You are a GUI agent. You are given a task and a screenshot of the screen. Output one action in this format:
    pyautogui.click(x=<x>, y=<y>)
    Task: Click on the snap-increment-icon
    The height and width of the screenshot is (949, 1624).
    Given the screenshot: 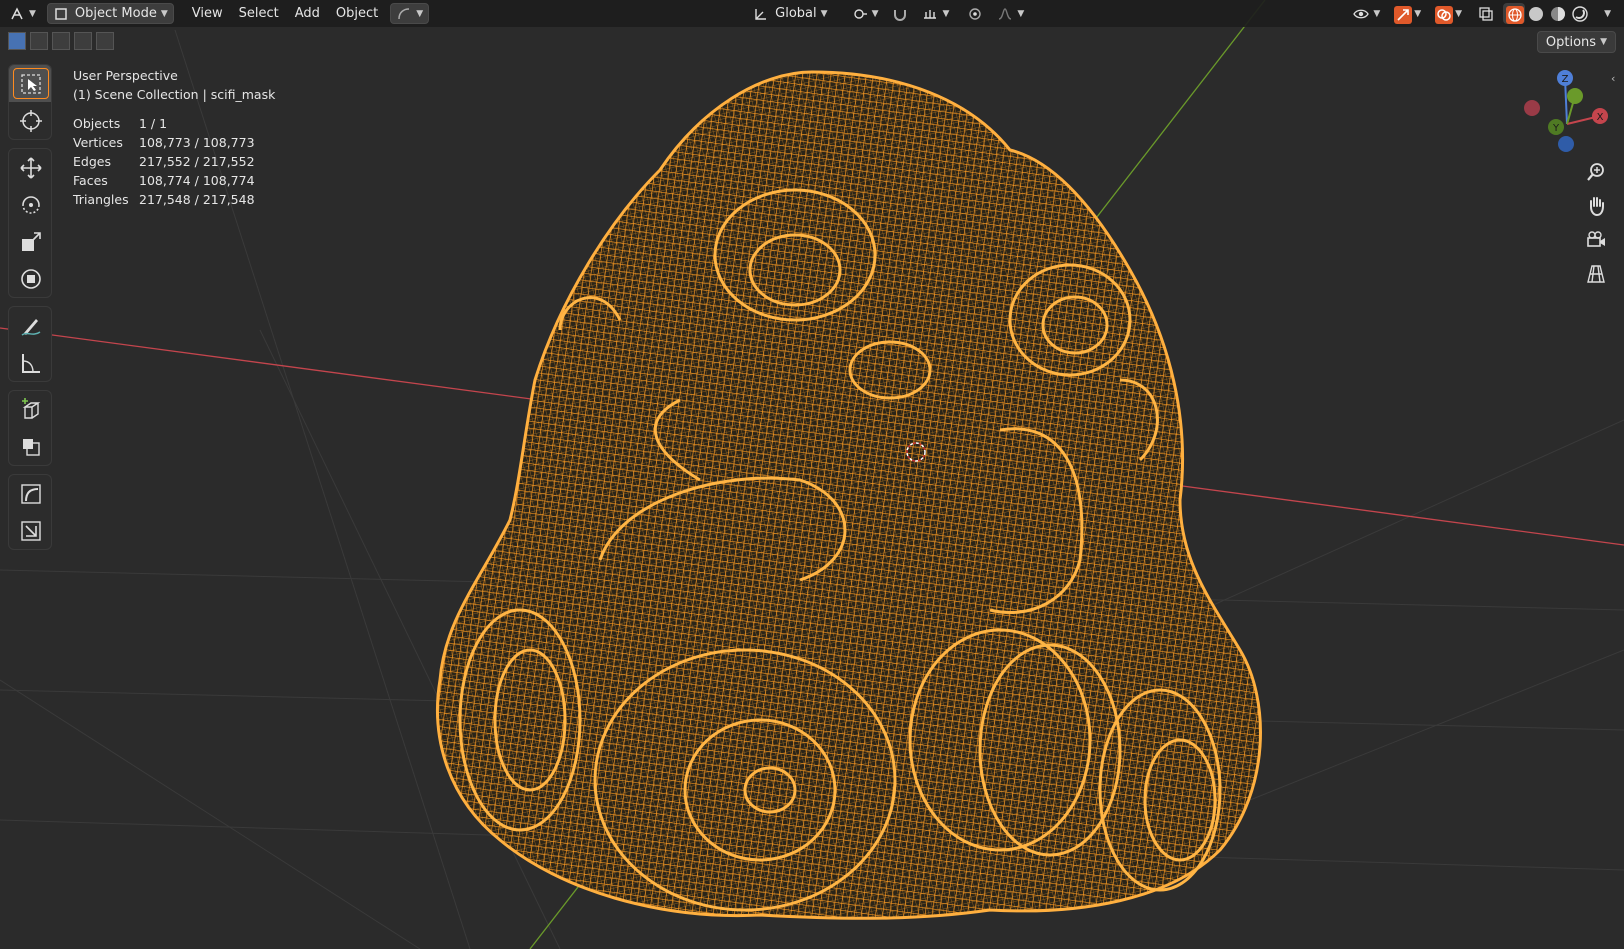 What is the action you would take?
    pyautogui.click(x=930, y=14)
    